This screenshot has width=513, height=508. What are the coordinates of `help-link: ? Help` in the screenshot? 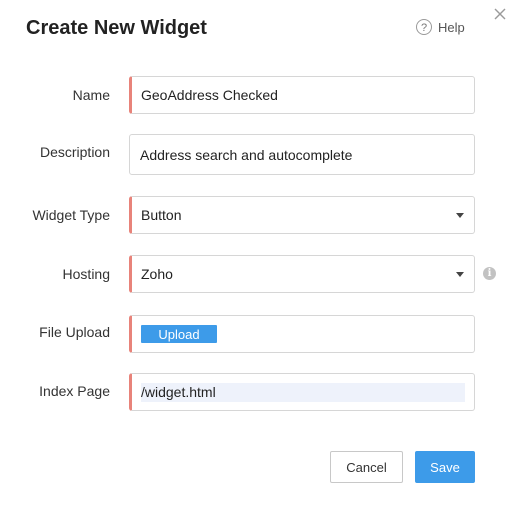 It's located at (440, 27).